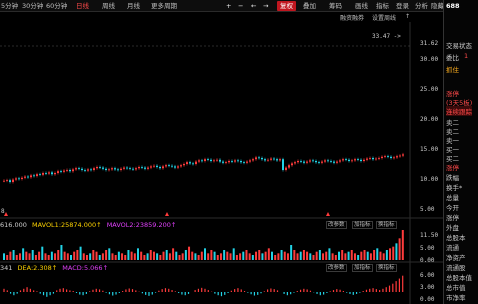 This screenshot has width=478, height=304. I want to click on period-more: 更多周期, so click(164, 6).